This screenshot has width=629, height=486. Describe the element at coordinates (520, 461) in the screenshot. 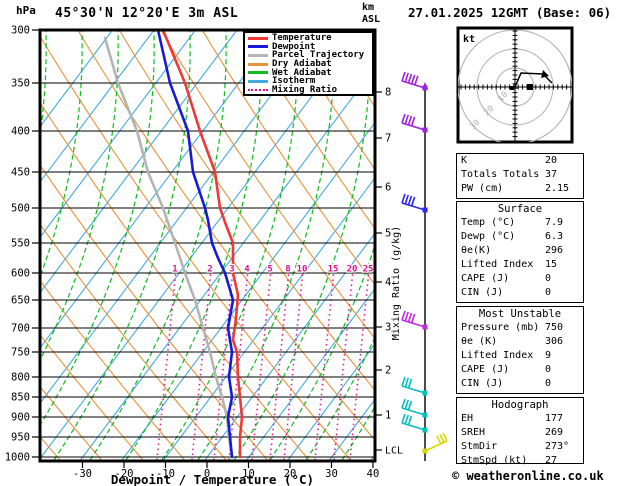

I see `table-row: StmSpd (kt) 27` at that location.